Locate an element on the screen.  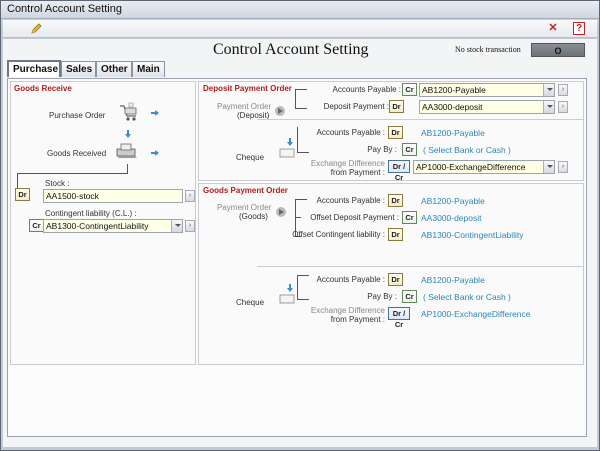
gpo-exdiff-label: Exchange Difference is located at coordinates (347, 310).